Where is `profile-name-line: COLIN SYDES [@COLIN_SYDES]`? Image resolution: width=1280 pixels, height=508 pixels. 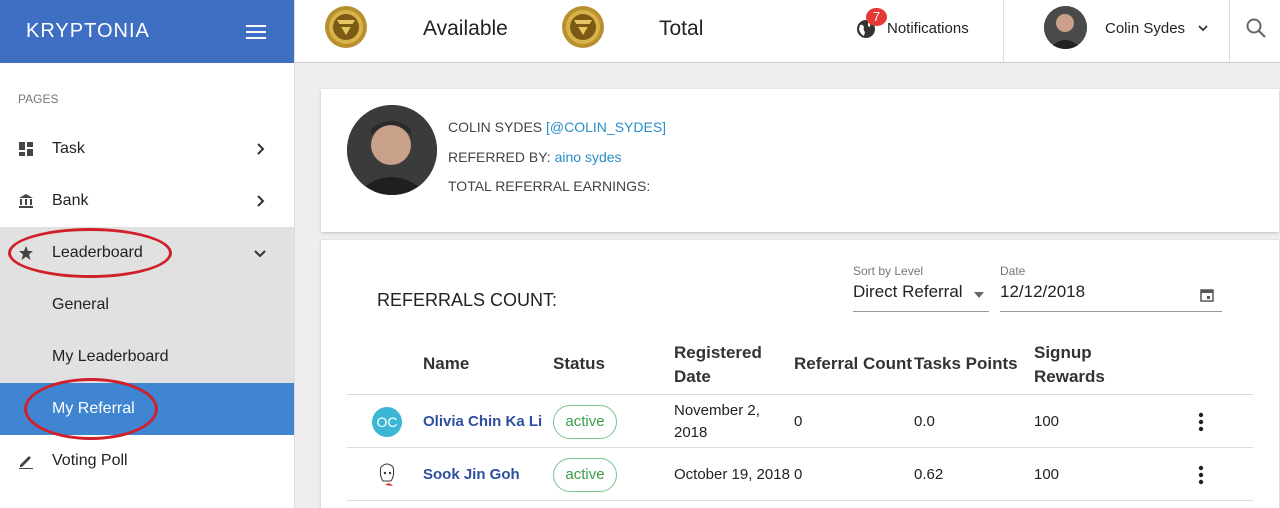 profile-name-line: COLIN SYDES [@COLIN_SYDES] is located at coordinates (557, 127).